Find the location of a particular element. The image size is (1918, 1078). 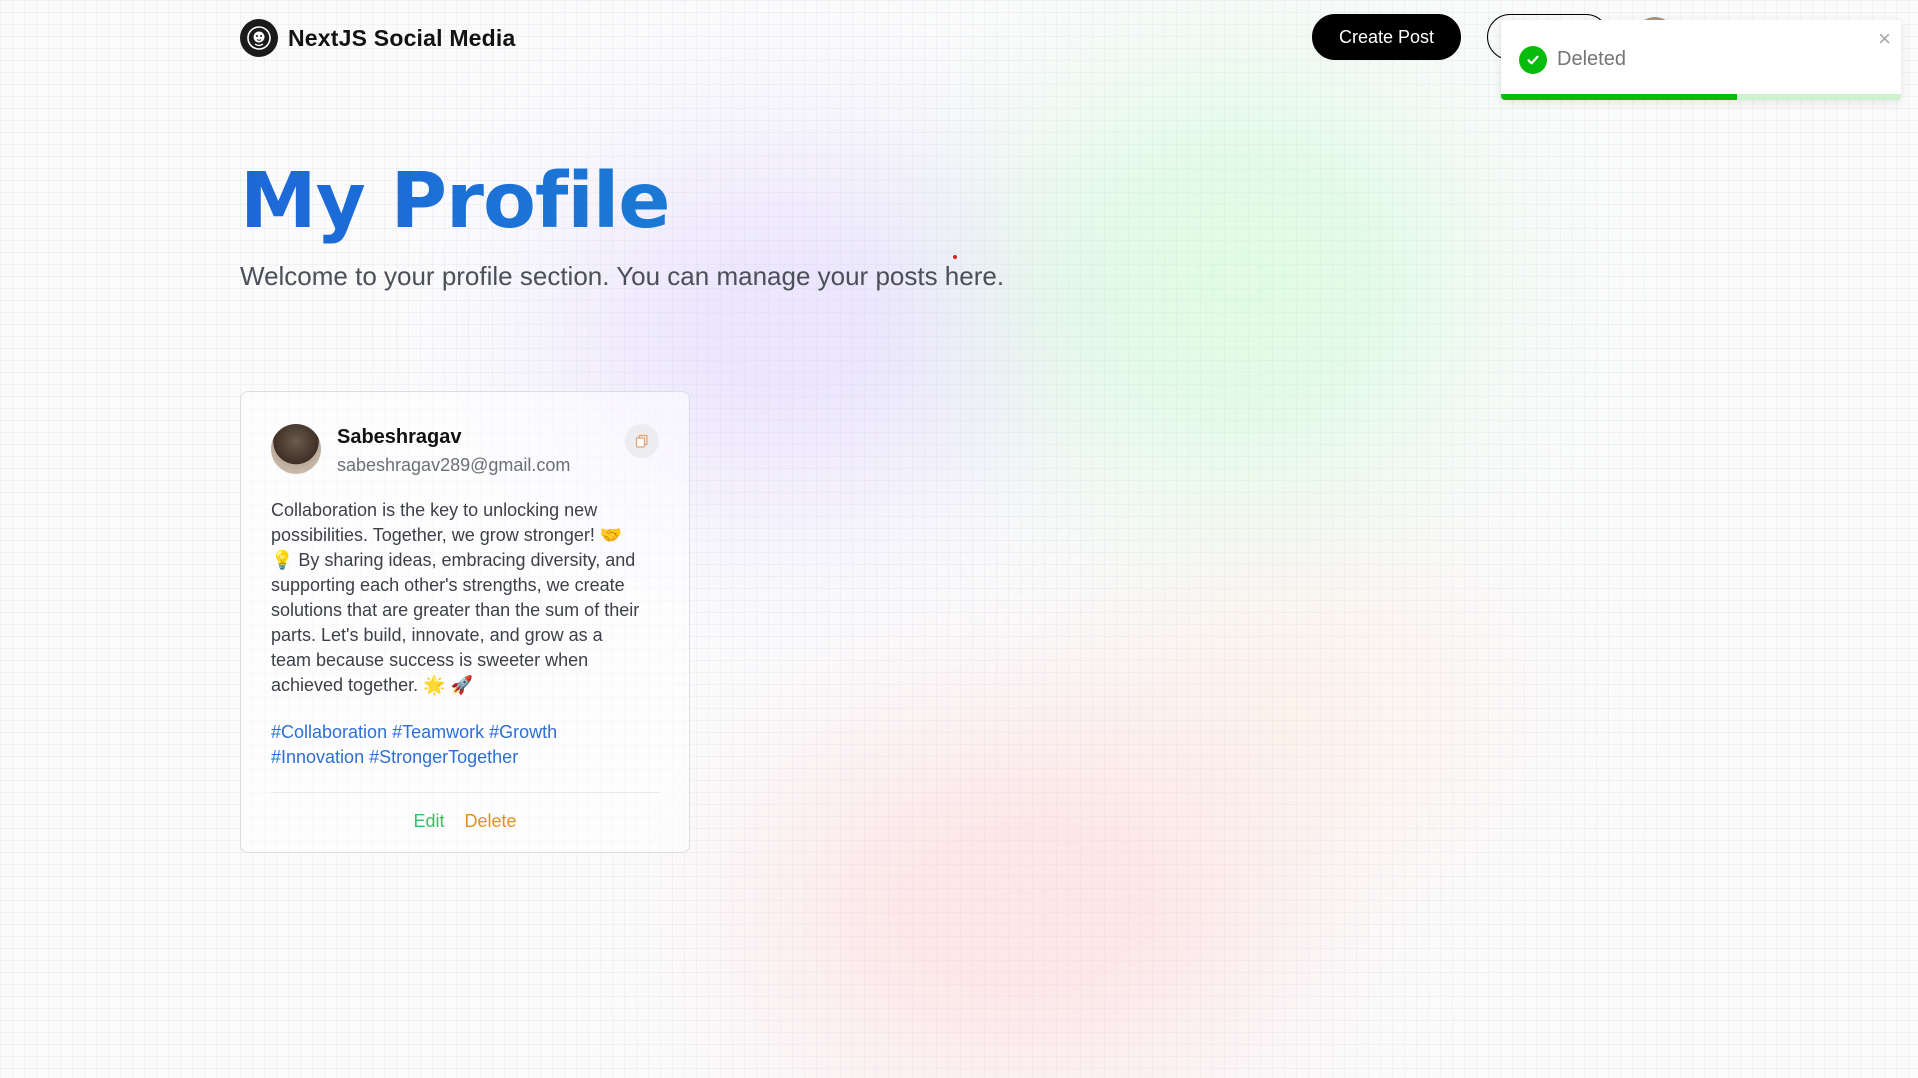

create-post-button: Create Post is located at coordinates (1387, 37).